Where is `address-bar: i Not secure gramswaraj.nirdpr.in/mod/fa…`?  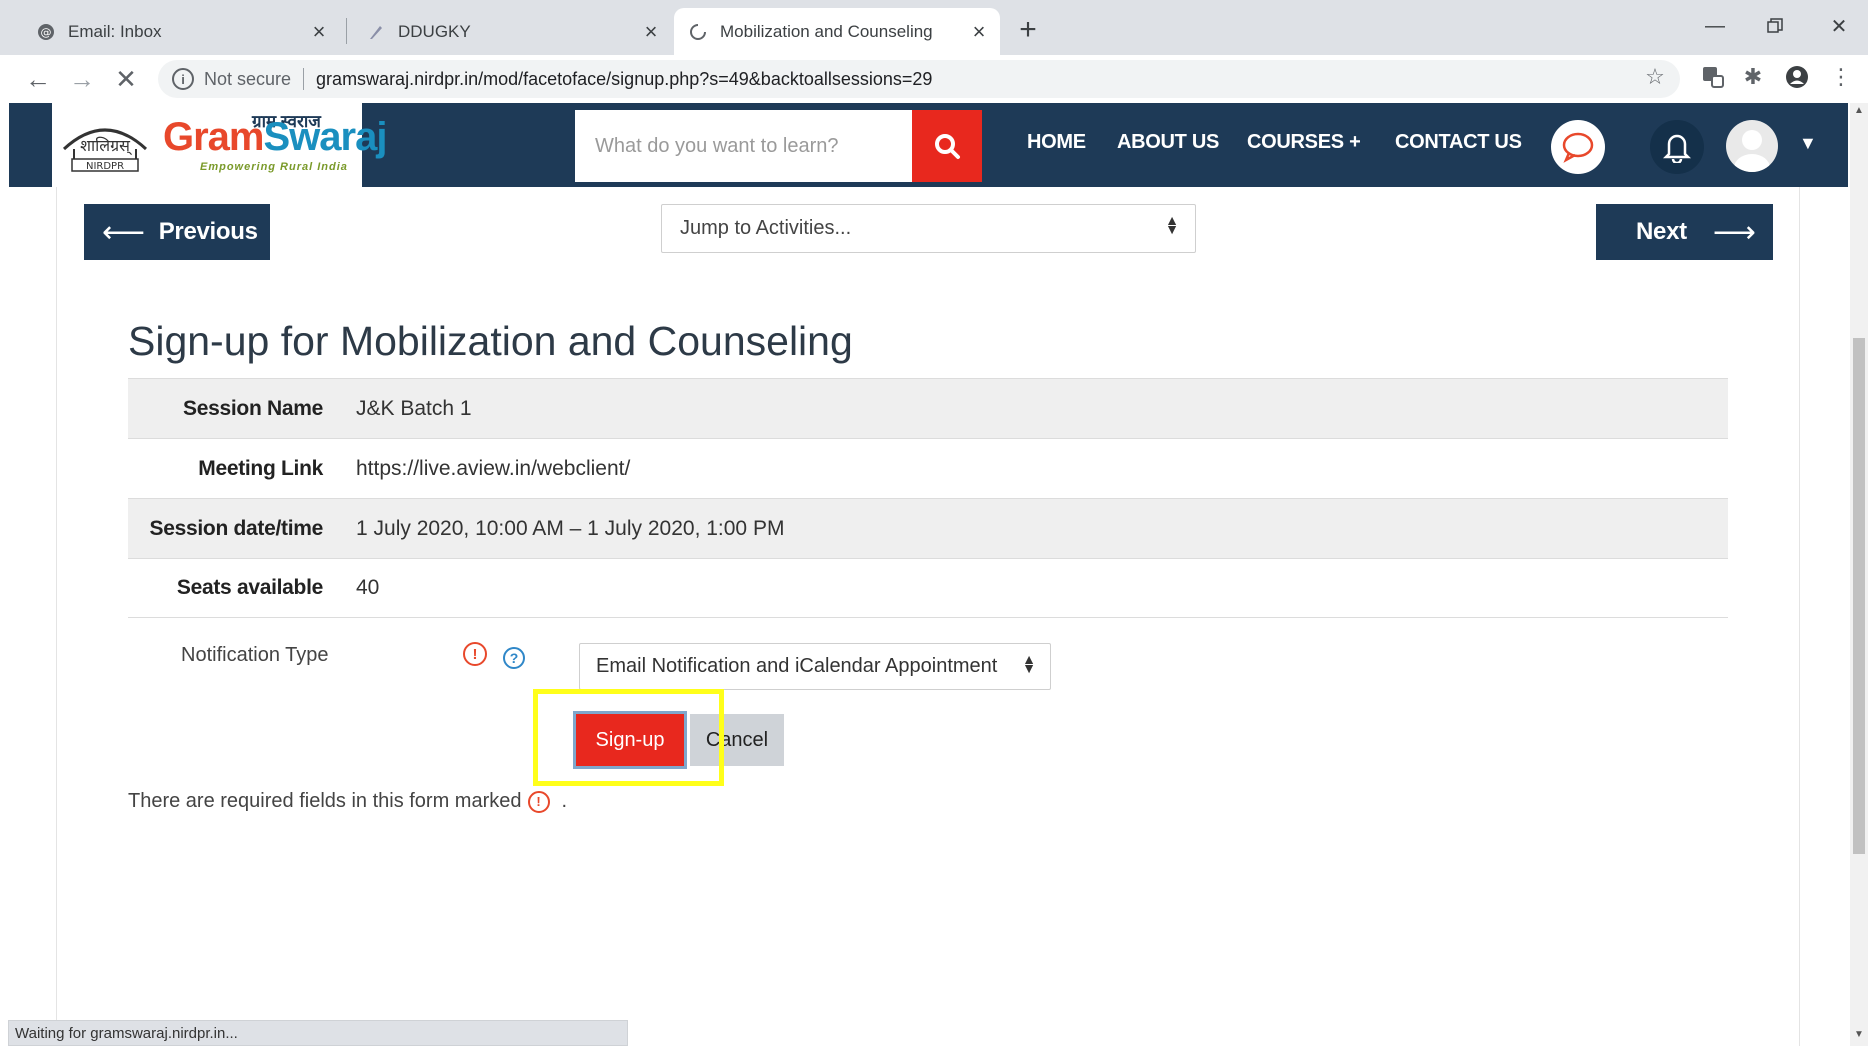 address-bar: i Not secure gramswaraj.nirdpr.in/mod/fa… is located at coordinates (919, 79).